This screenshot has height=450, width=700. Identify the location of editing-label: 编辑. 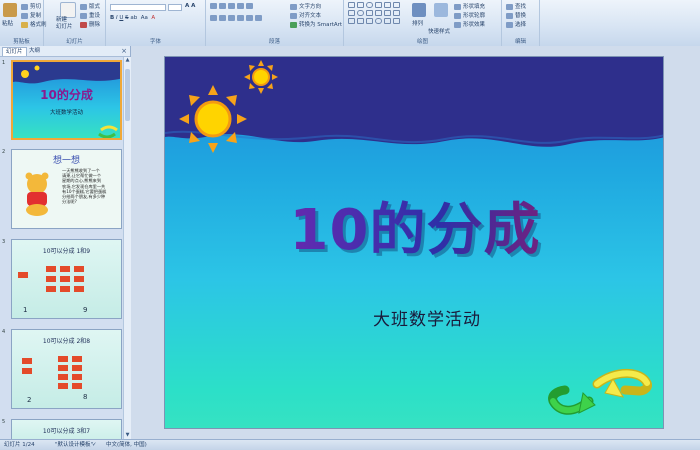
(520, 42).